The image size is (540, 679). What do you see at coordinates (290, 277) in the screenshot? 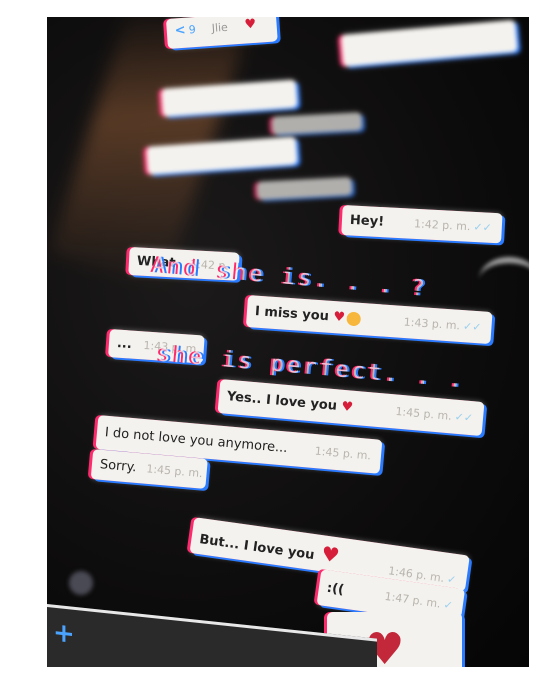
I see `overlay-caption: And she is. . . ?` at bounding box center [290, 277].